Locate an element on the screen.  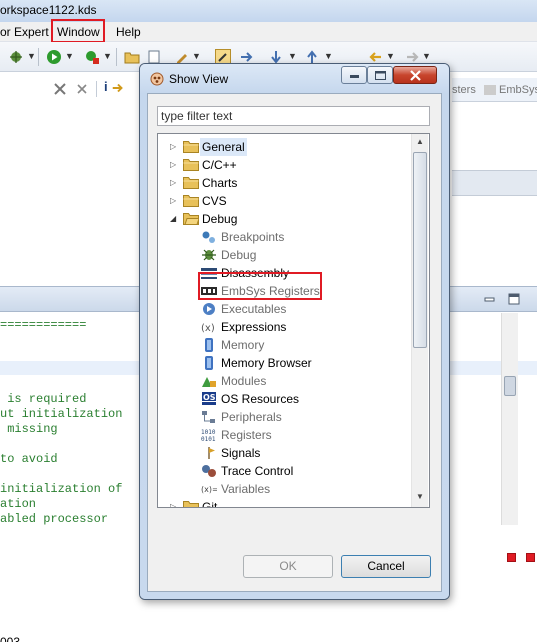
modules-icon is located at coordinates (209, 382).